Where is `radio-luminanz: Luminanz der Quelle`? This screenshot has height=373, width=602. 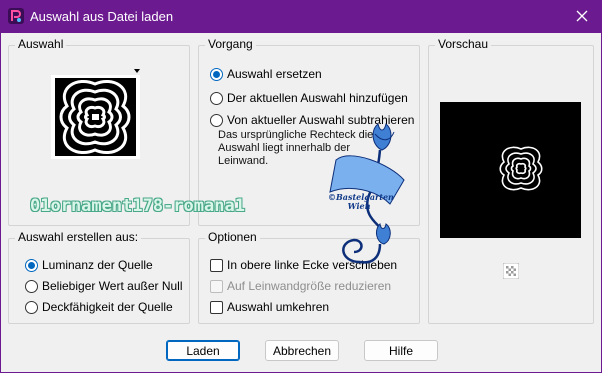
radio-luminanz: Luminanz der Quelle is located at coordinates (89, 265).